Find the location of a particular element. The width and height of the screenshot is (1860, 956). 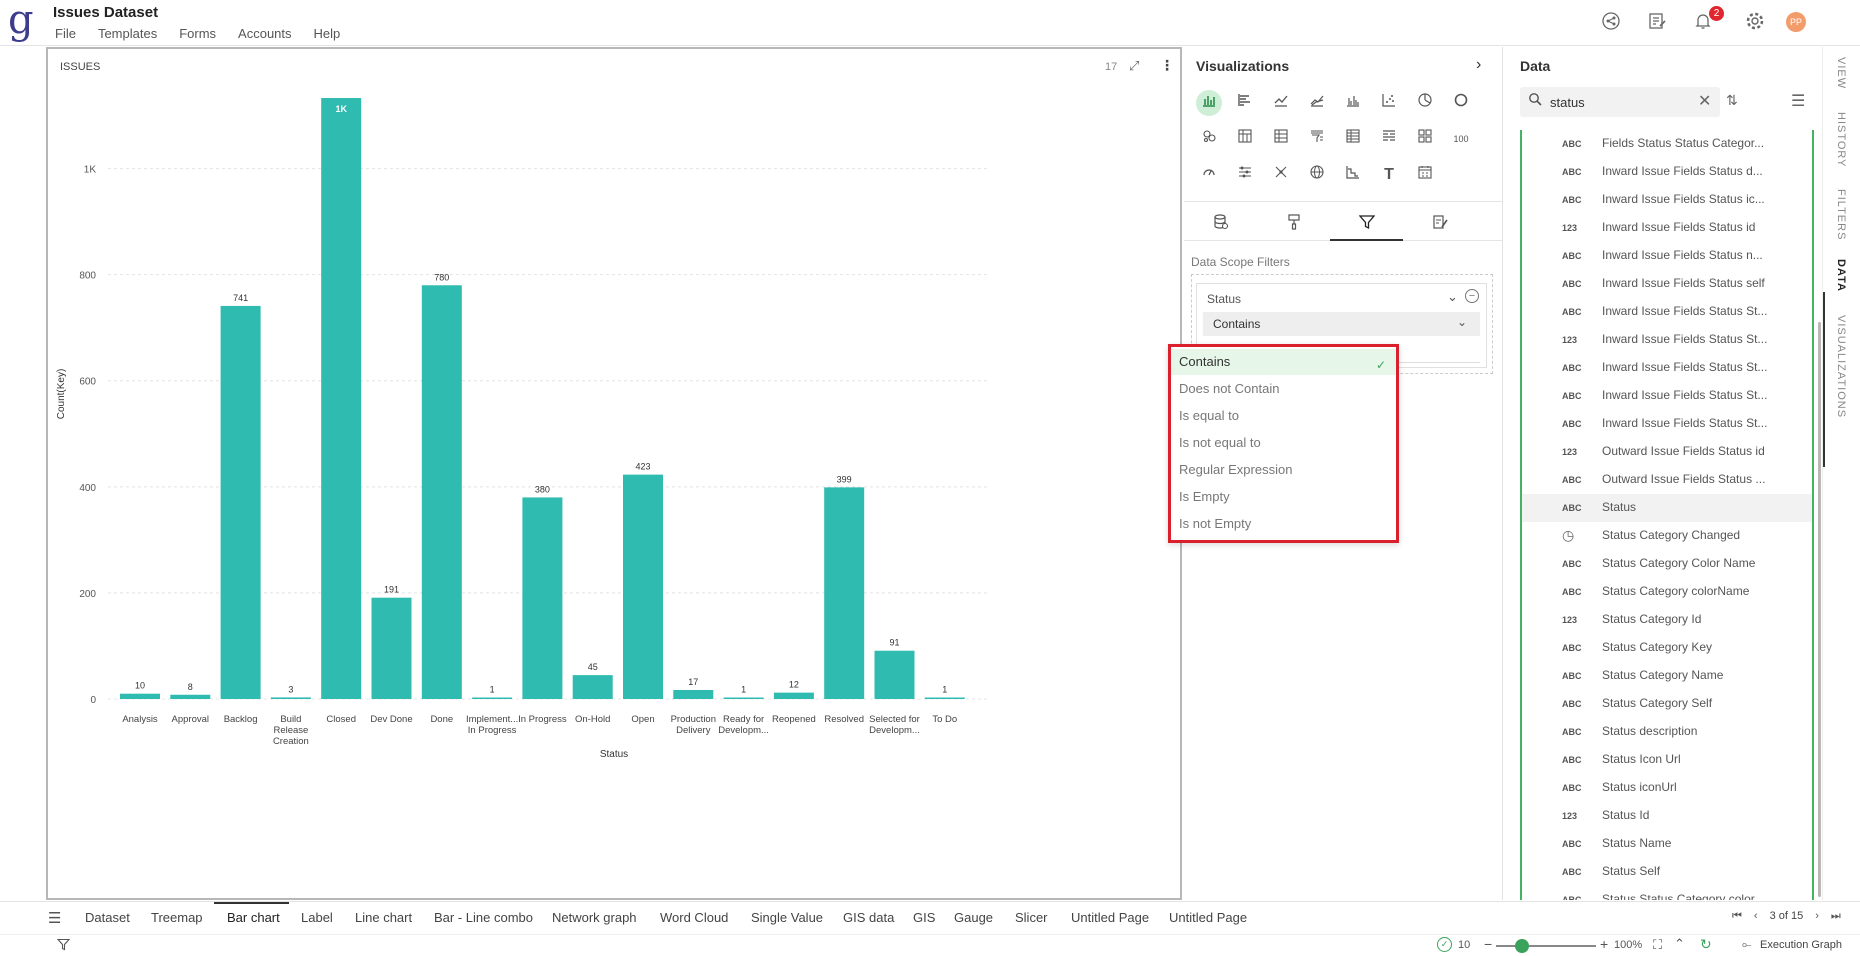

pivot-table-icon is located at coordinates (1245, 139).